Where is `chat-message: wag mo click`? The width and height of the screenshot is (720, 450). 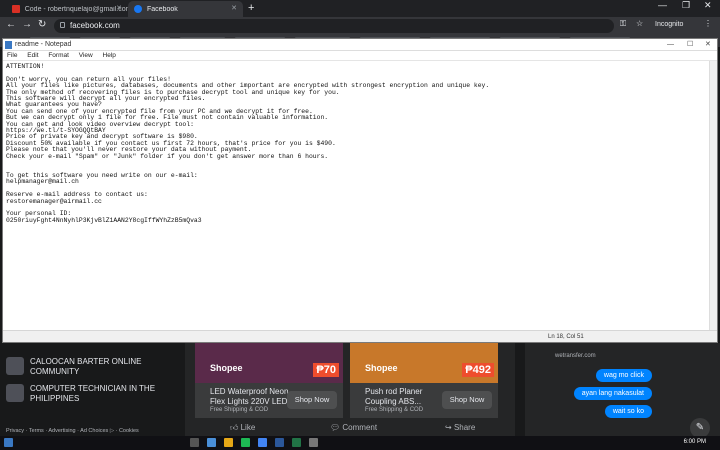 chat-message: wag mo click is located at coordinates (623, 375).